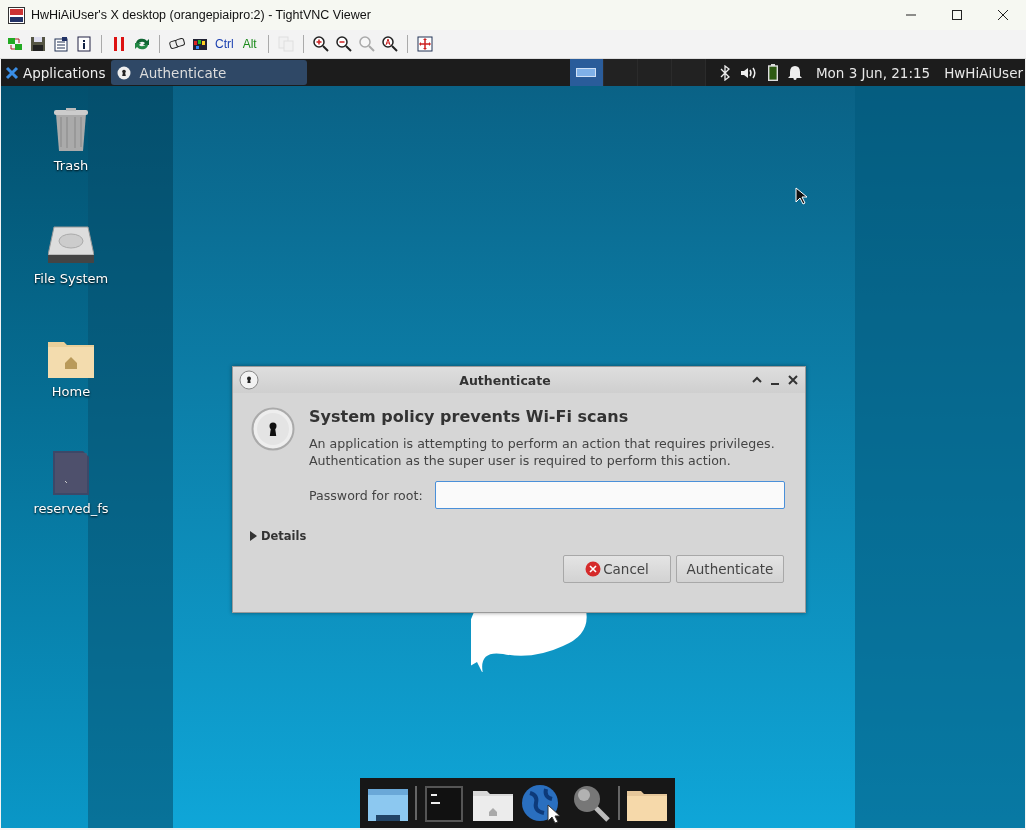 This screenshot has width=1026, height=830. I want to click on cancel-button: Cancel, so click(617, 569).